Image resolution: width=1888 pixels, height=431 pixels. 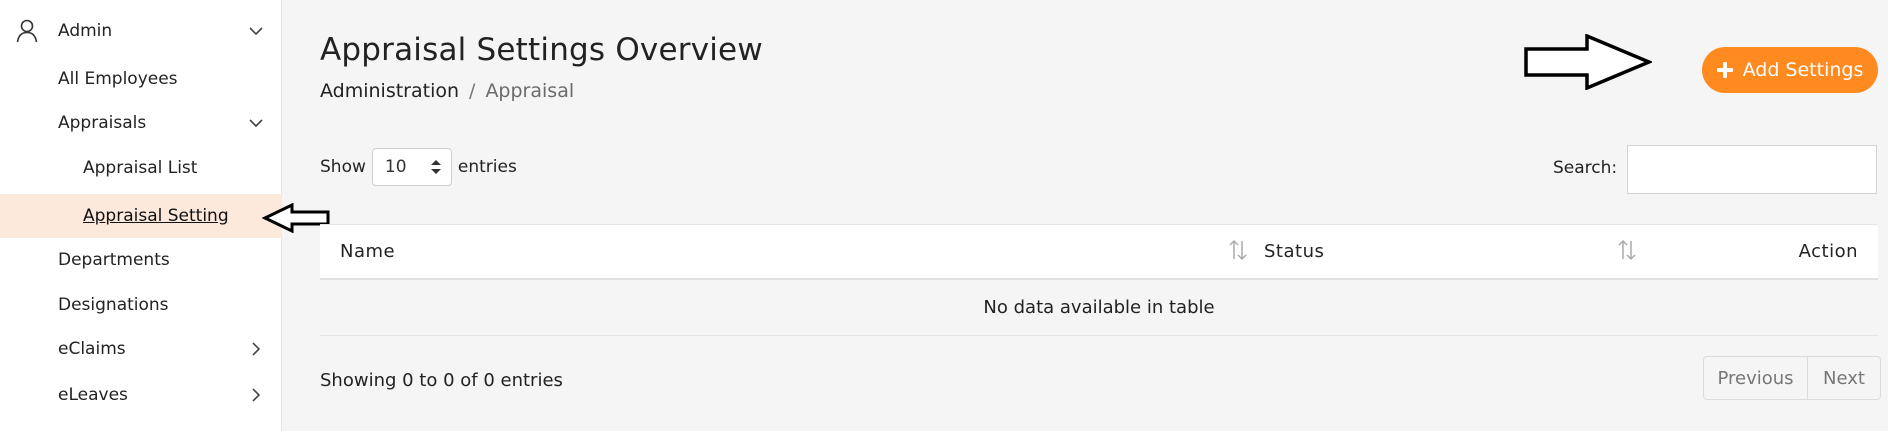 What do you see at coordinates (395, 167) in the screenshot?
I see `entries-select-value: 10` at bounding box center [395, 167].